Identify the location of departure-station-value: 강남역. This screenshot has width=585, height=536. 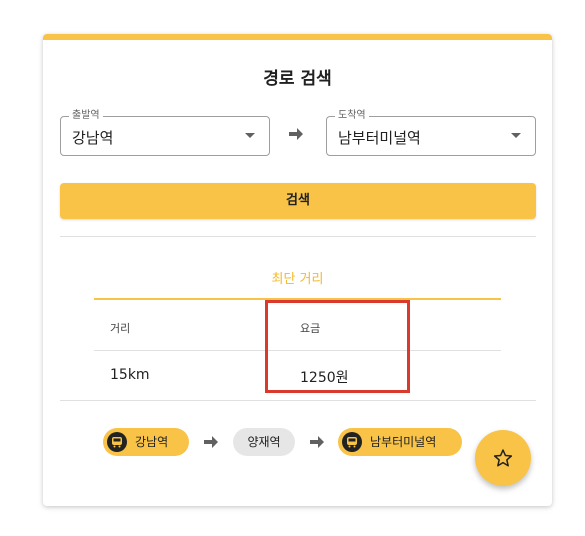
(93, 138).